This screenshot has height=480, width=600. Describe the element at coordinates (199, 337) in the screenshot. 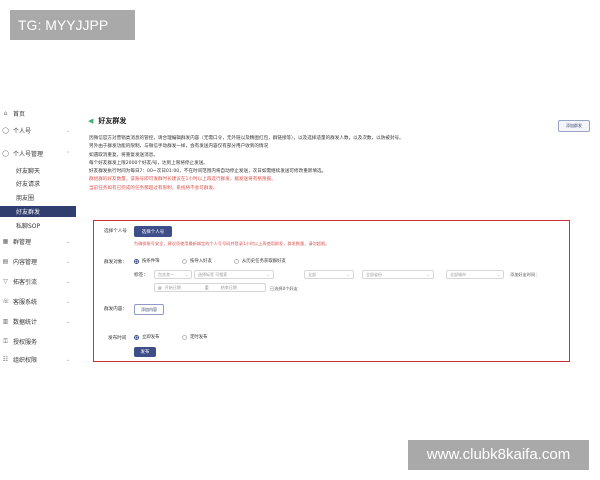

I see `radio-label: 定时发布` at that location.